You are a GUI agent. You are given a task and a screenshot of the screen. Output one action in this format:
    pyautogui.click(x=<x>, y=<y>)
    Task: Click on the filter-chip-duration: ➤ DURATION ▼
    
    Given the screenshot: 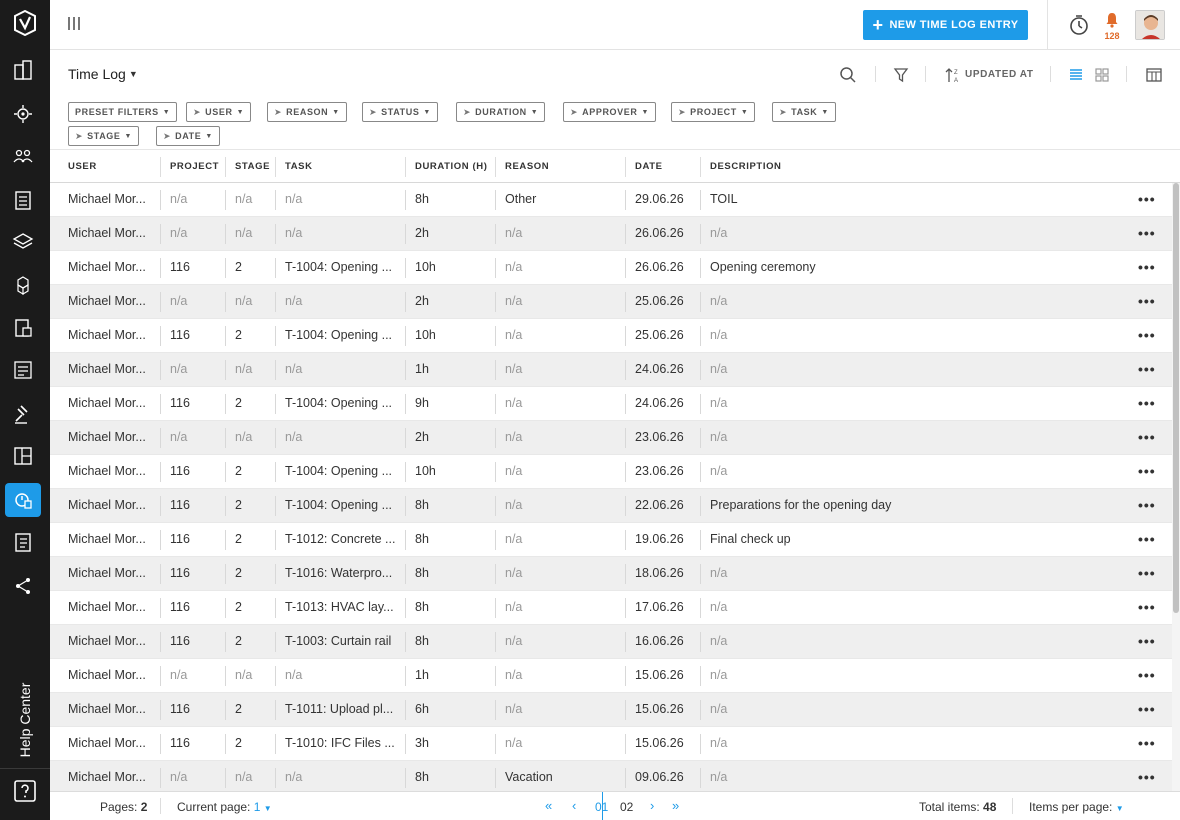 What is the action you would take?
    pyautogui.click(x=501, y=112)
    